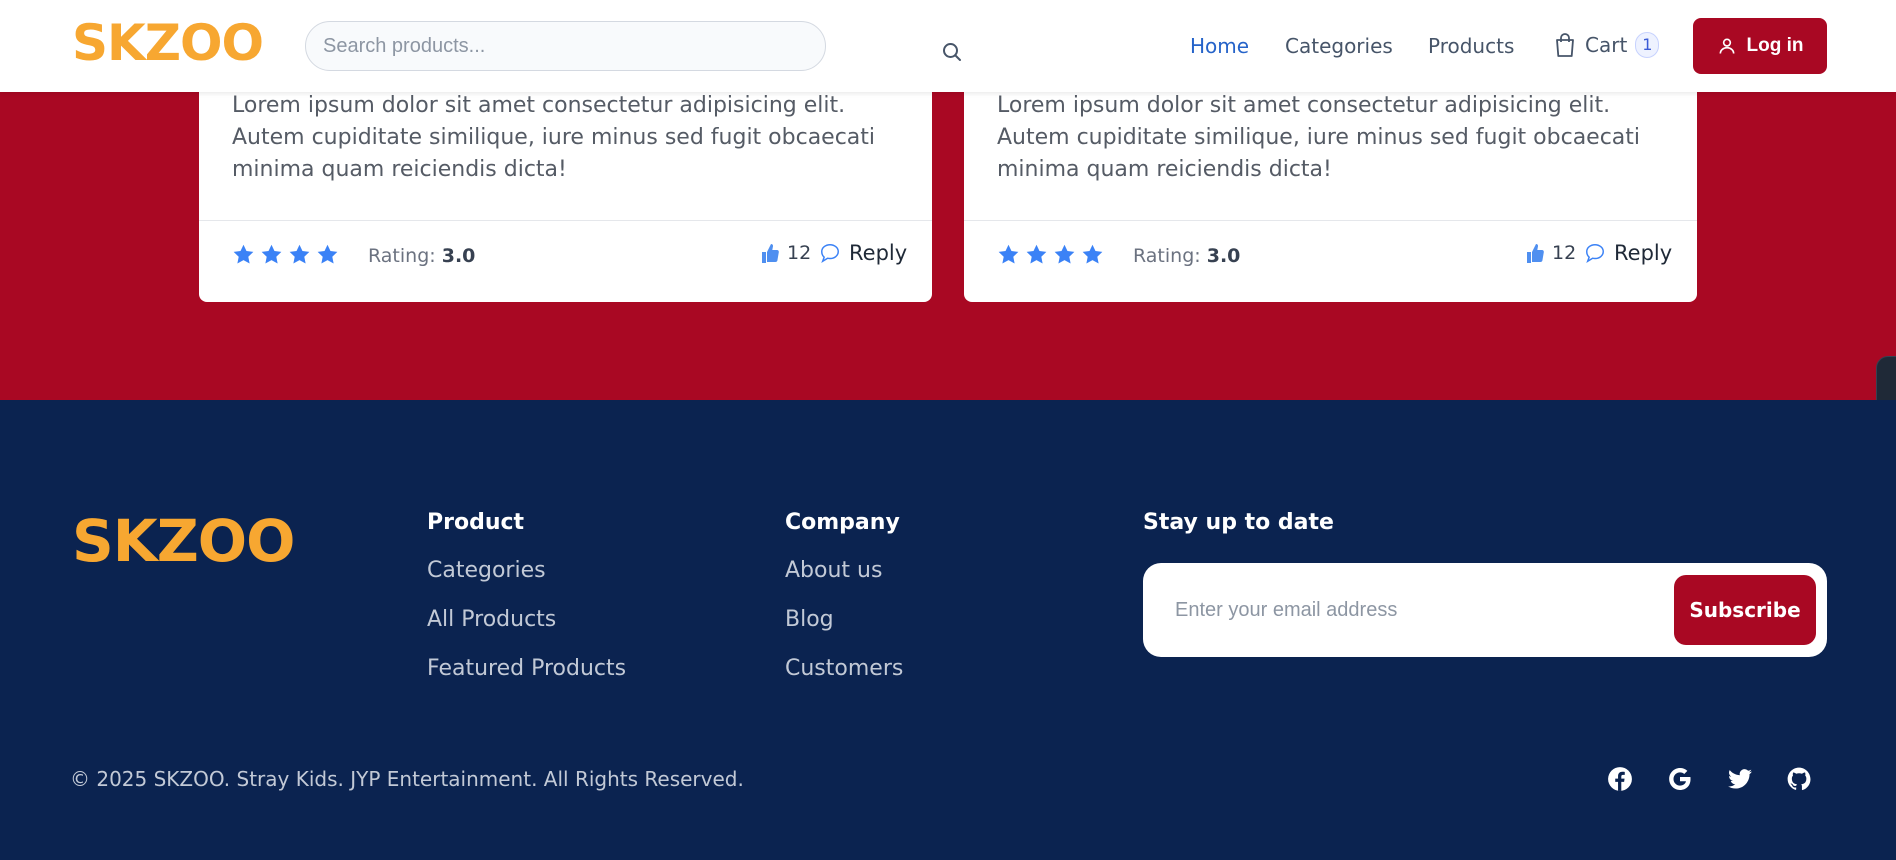 The width and height of the screenshot is (1896, 860). What do you see at coordinates (833, 570) in the screenshot?
I see `footer-link-about-us: About us` at bounding box center [833, 570].